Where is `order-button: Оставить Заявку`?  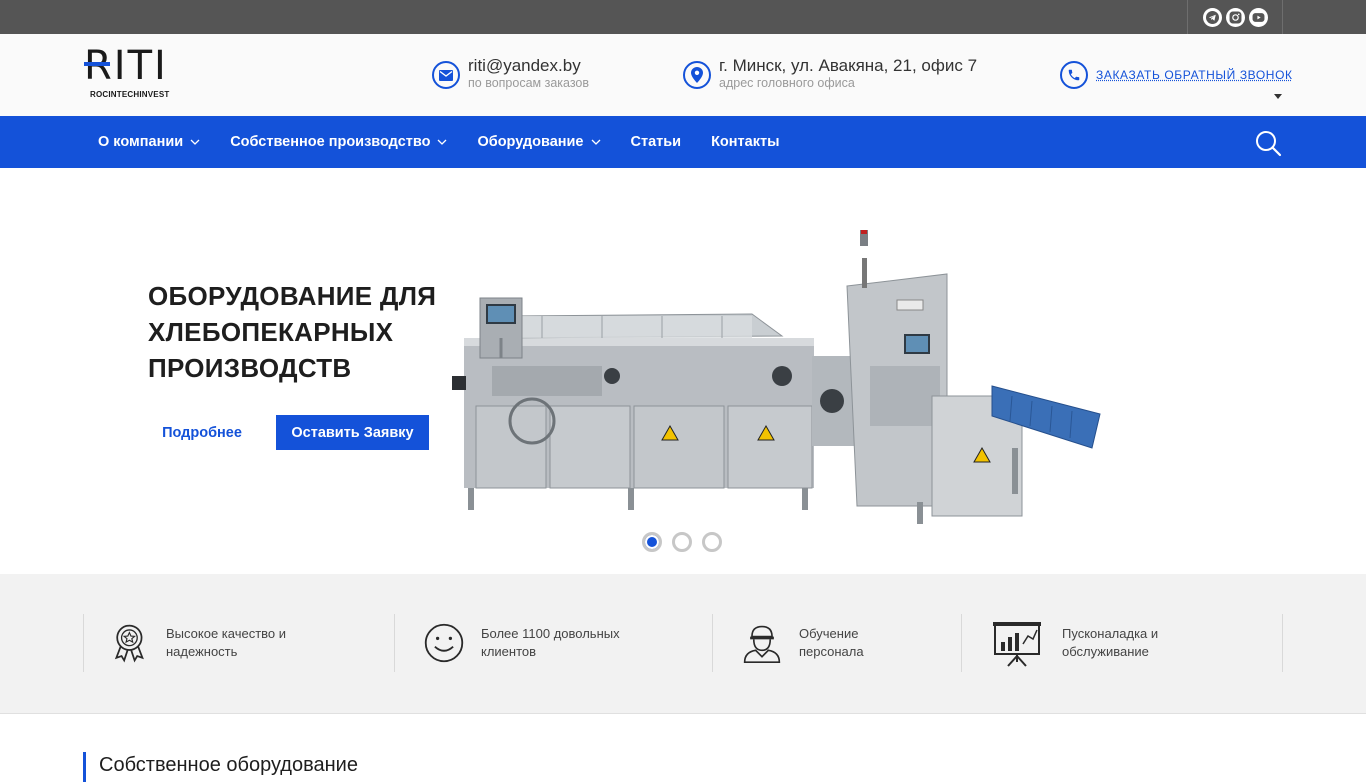
order-button: Оставить Заявку is located at coordinates (352, 432).